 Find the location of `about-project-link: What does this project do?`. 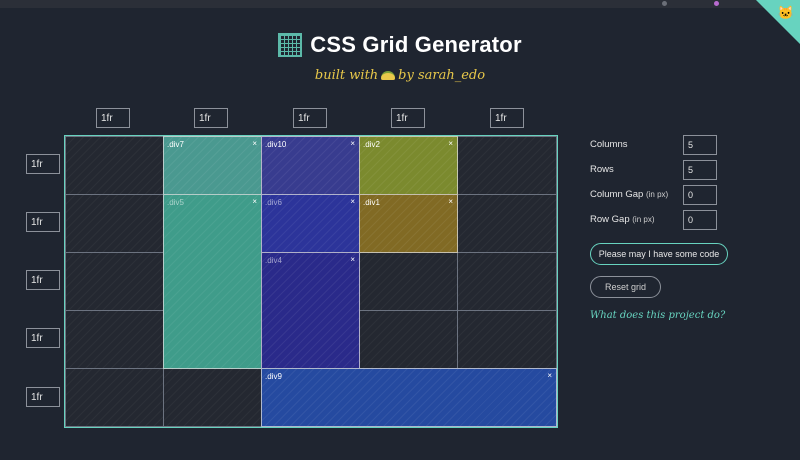

about-project-link: What does this project do? is located at coordinates (657, 315).